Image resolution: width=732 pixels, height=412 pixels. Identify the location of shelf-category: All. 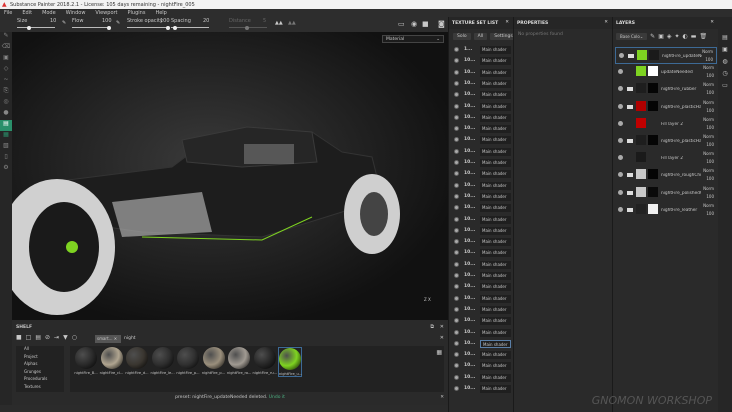
(40, 350).